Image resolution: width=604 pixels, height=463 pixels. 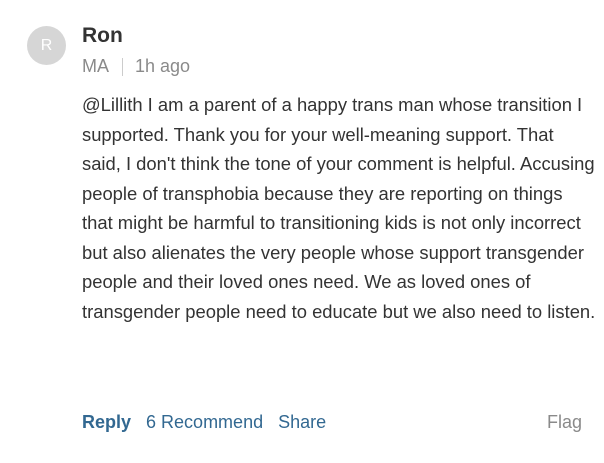 I want to click on reply-button: Reply, so click(x=106, y=422).